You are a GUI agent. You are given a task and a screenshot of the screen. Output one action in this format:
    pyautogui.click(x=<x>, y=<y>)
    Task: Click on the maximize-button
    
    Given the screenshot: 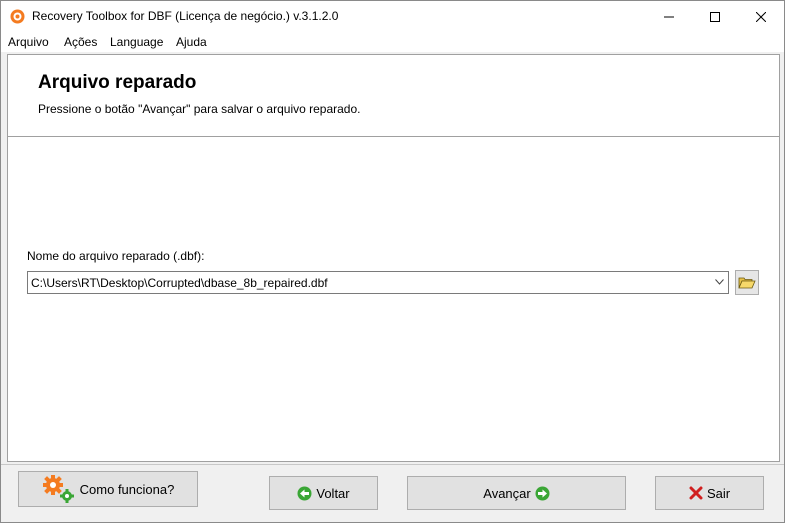 What is the action you would take?
    pyautogui.click(x=715, y=16)
    